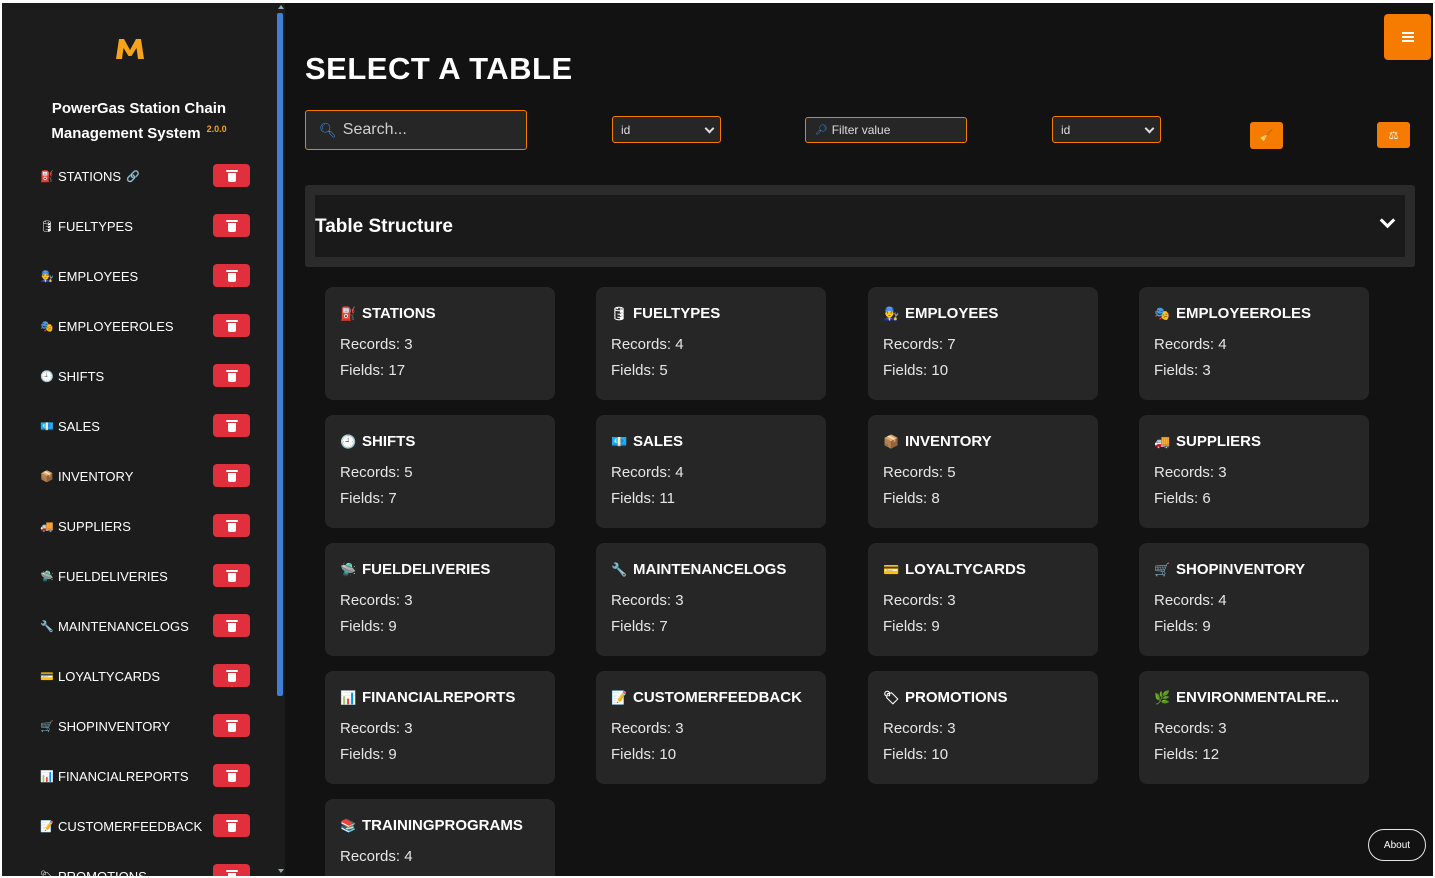  I want to click on truck-icon: 🚚, so click(47, 526).